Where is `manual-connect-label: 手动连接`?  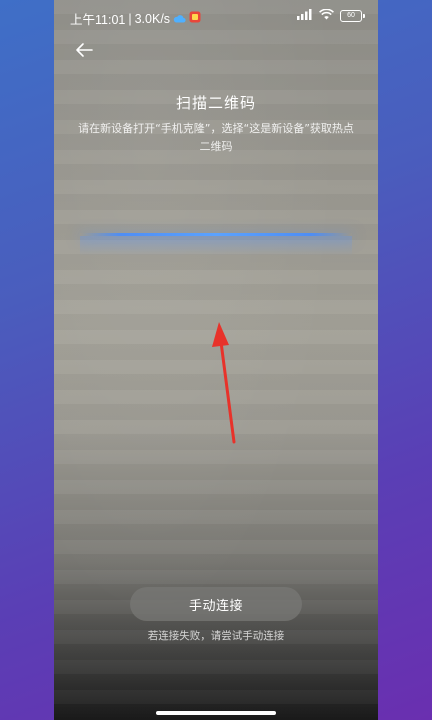
manual-connect-label: 手动连接 is located at coordinates (215, 606).